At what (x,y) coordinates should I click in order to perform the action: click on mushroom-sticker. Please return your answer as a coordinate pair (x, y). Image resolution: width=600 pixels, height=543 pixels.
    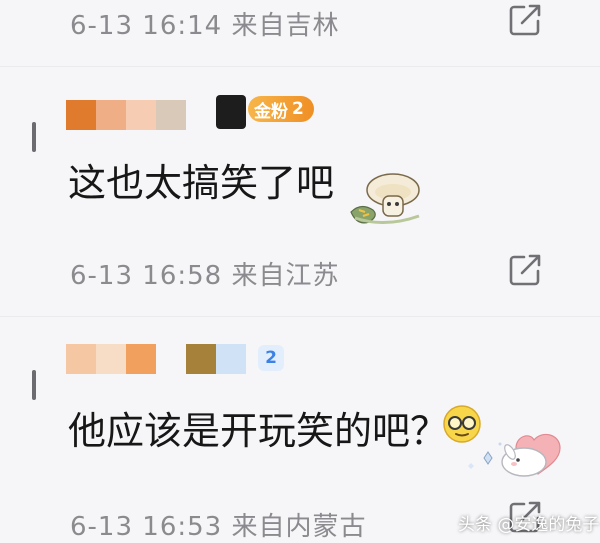
    Looking at the image, I should click on (385, 201).